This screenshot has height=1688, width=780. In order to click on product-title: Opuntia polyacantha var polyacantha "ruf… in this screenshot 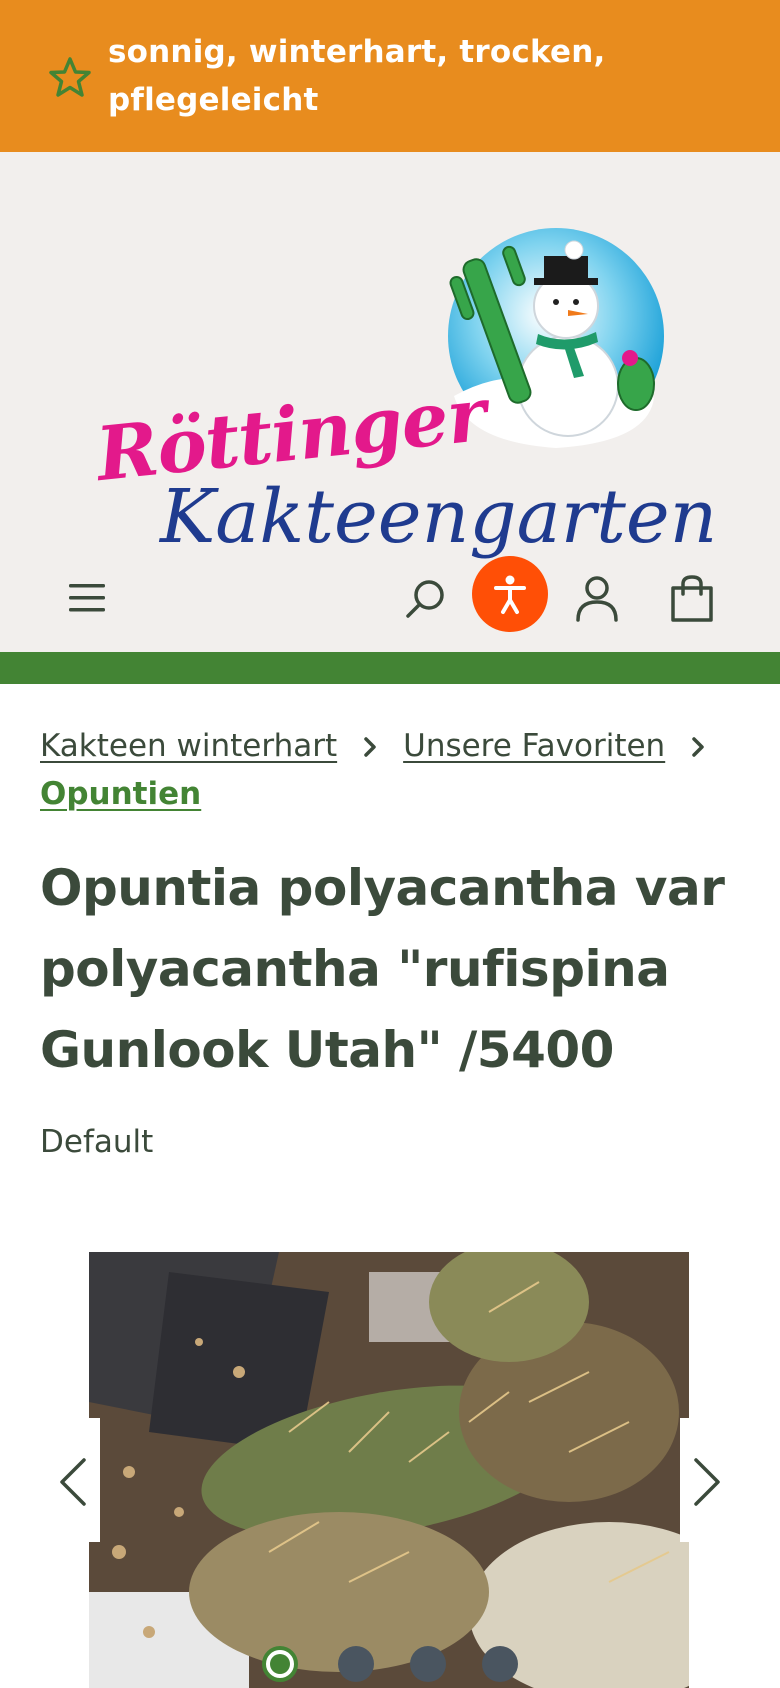, I will do `click(382, 969)`.